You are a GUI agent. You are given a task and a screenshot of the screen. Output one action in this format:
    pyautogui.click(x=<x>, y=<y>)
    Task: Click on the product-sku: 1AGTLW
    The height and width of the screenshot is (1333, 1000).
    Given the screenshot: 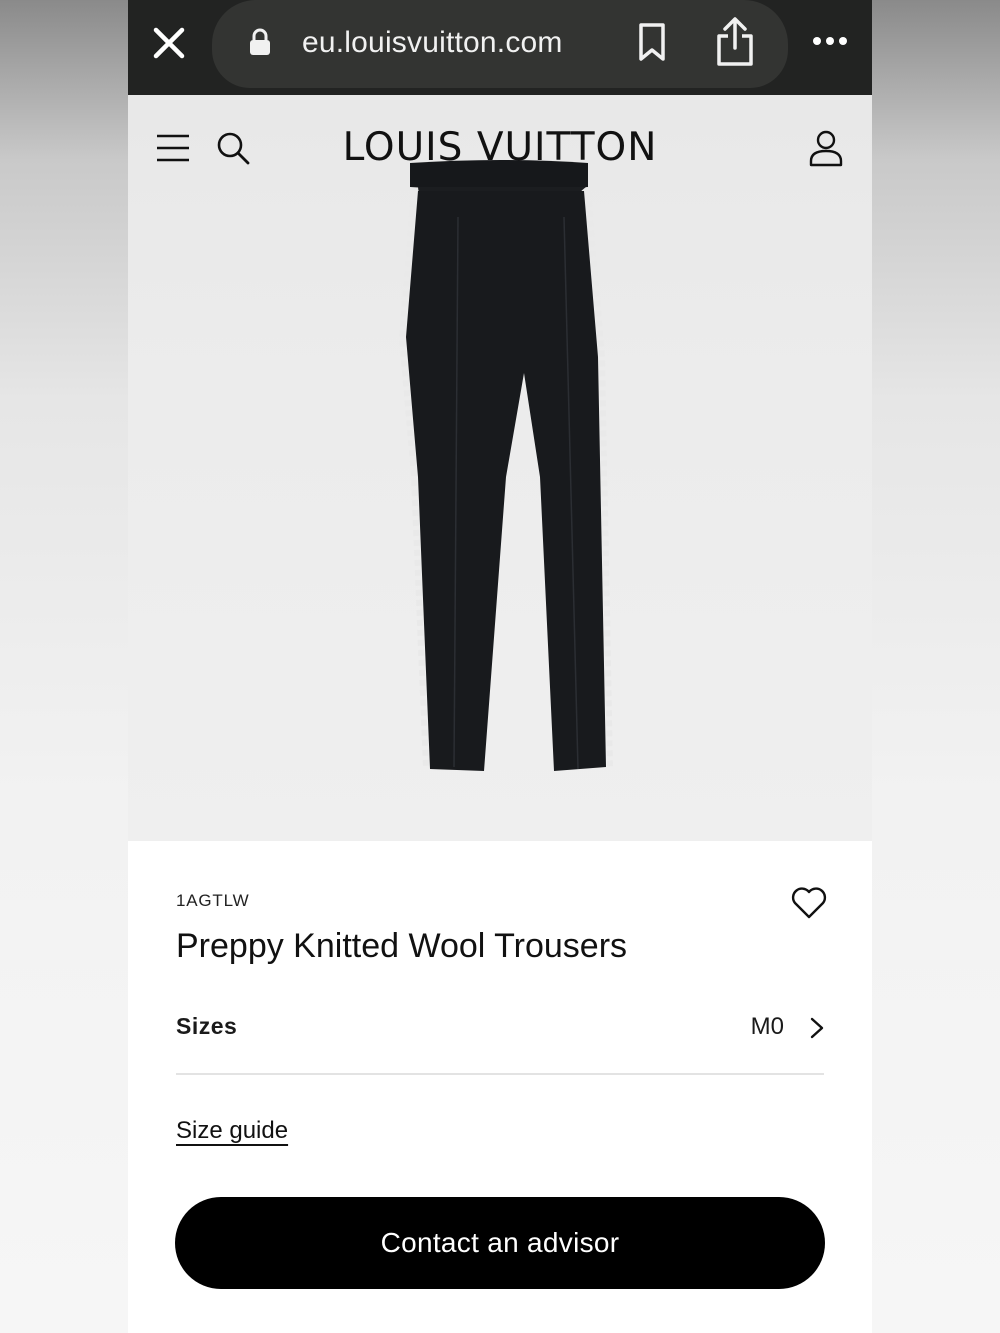 What is the action you would take?
    pyautogui.click(x=213, y=900)
    